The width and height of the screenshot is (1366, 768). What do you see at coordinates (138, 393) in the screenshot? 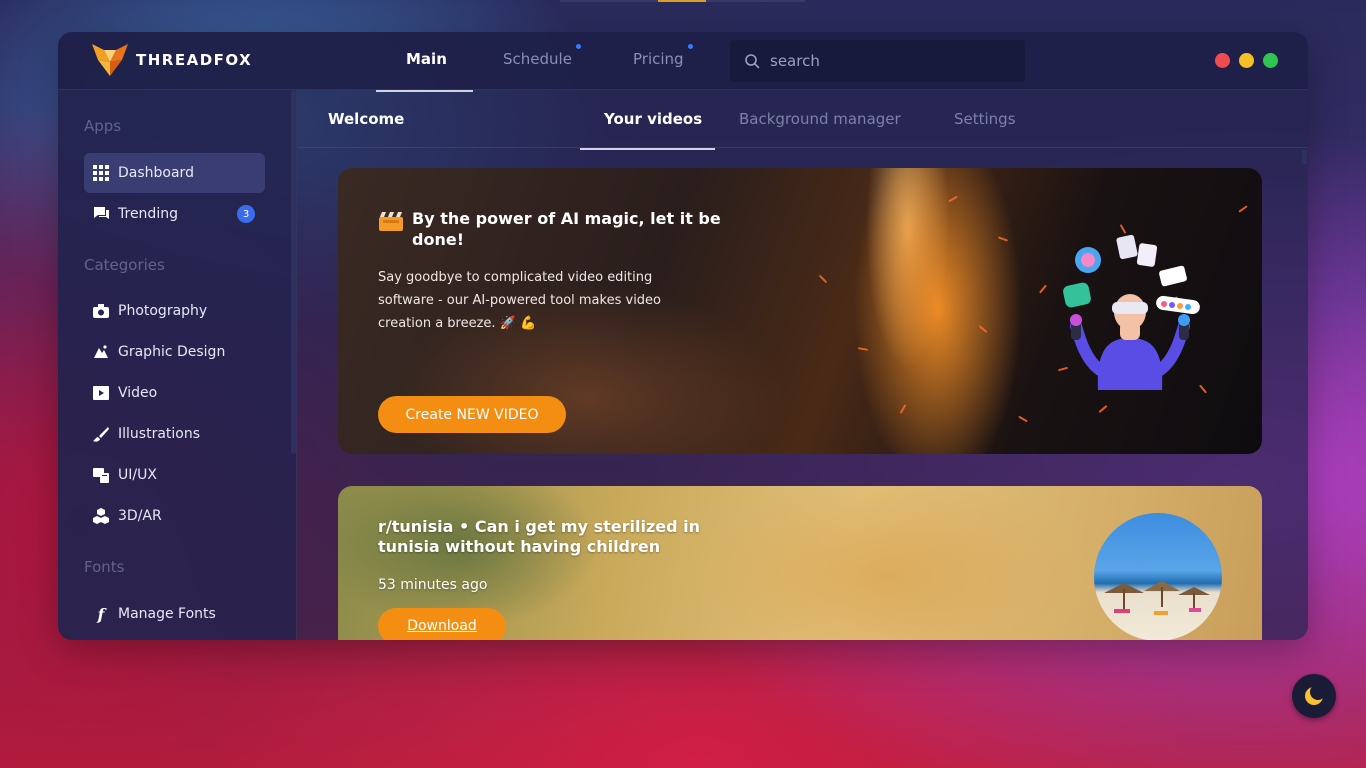
I see `sidebar-item-label: Video` at bounding box center [138, 393].